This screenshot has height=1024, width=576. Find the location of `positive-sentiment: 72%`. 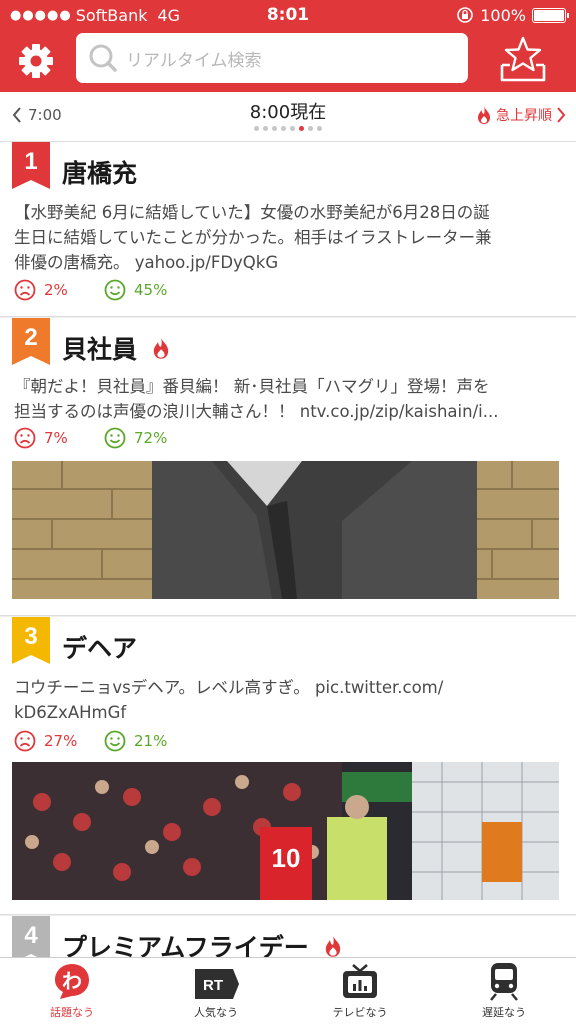

positive-sentiment: 72% is located at coordinates (135, 438).